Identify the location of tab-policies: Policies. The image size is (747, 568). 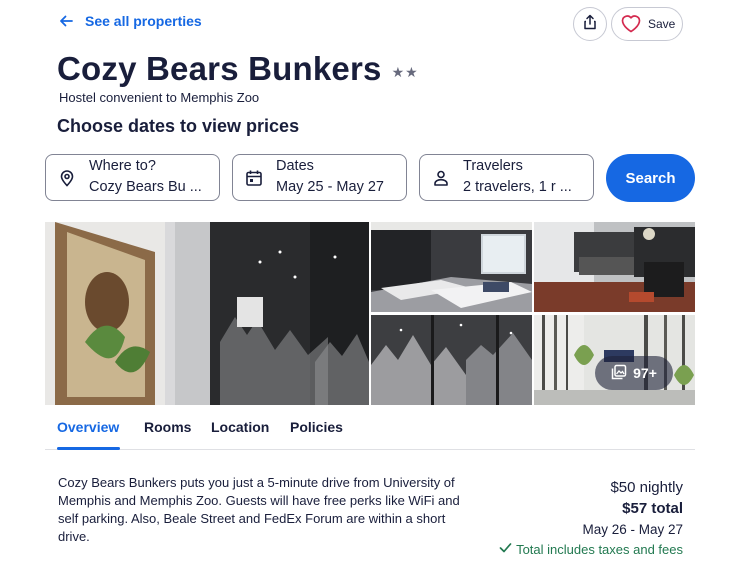
(316, 427).